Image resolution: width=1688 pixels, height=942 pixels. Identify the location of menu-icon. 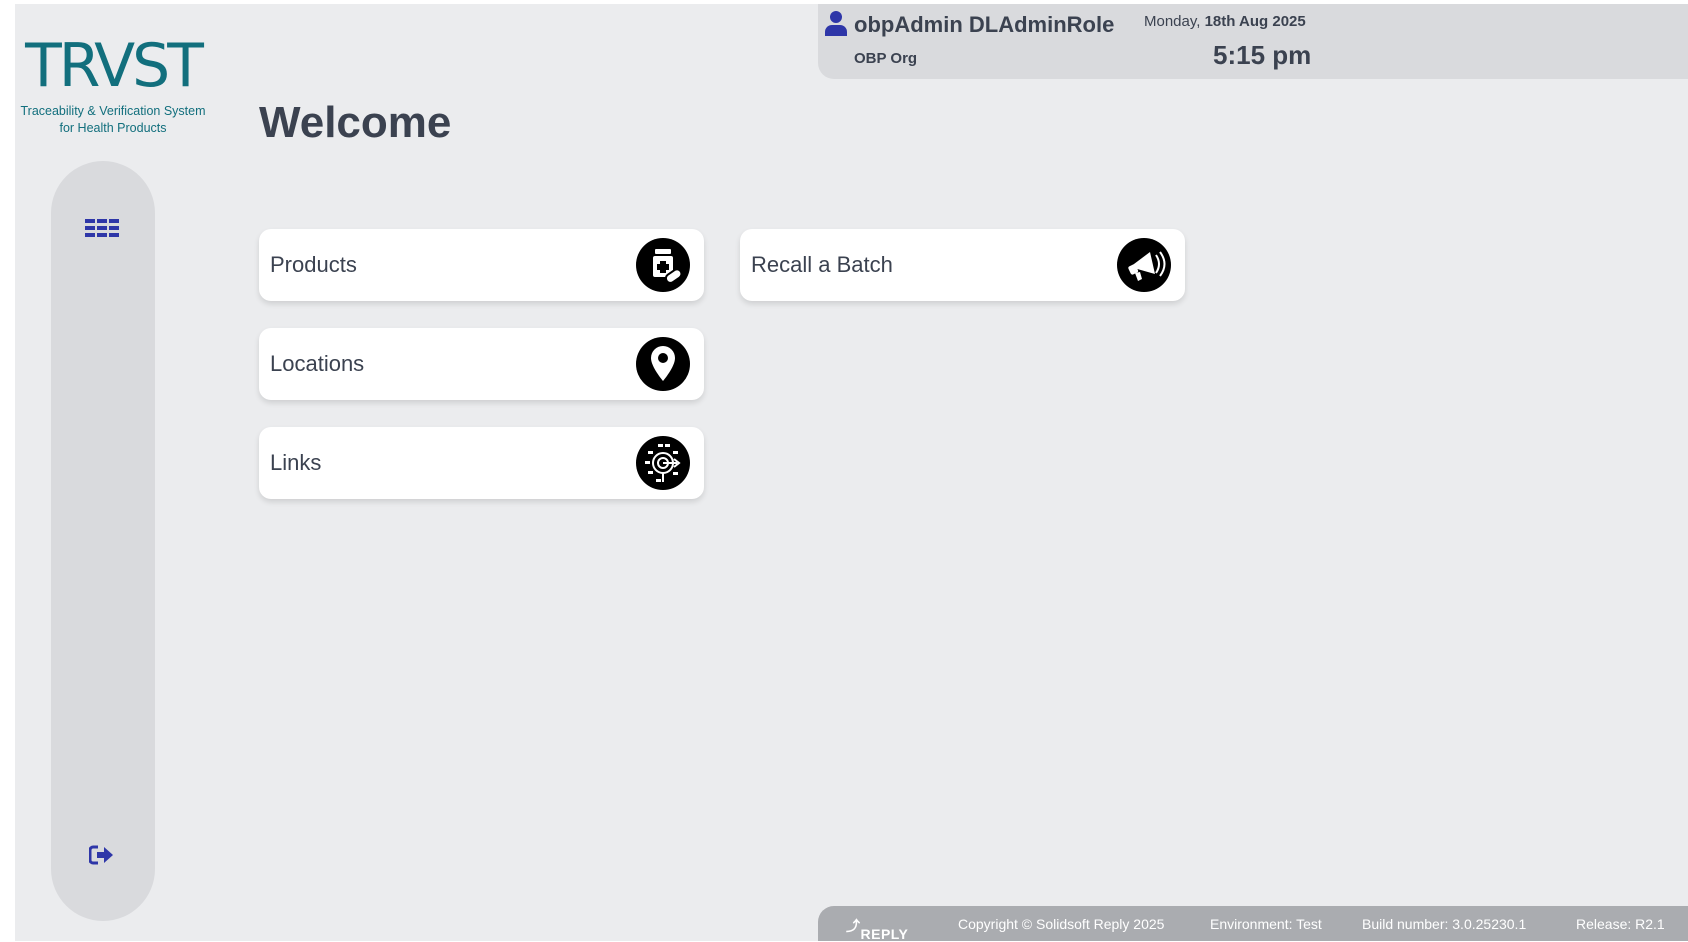
(103, 230).